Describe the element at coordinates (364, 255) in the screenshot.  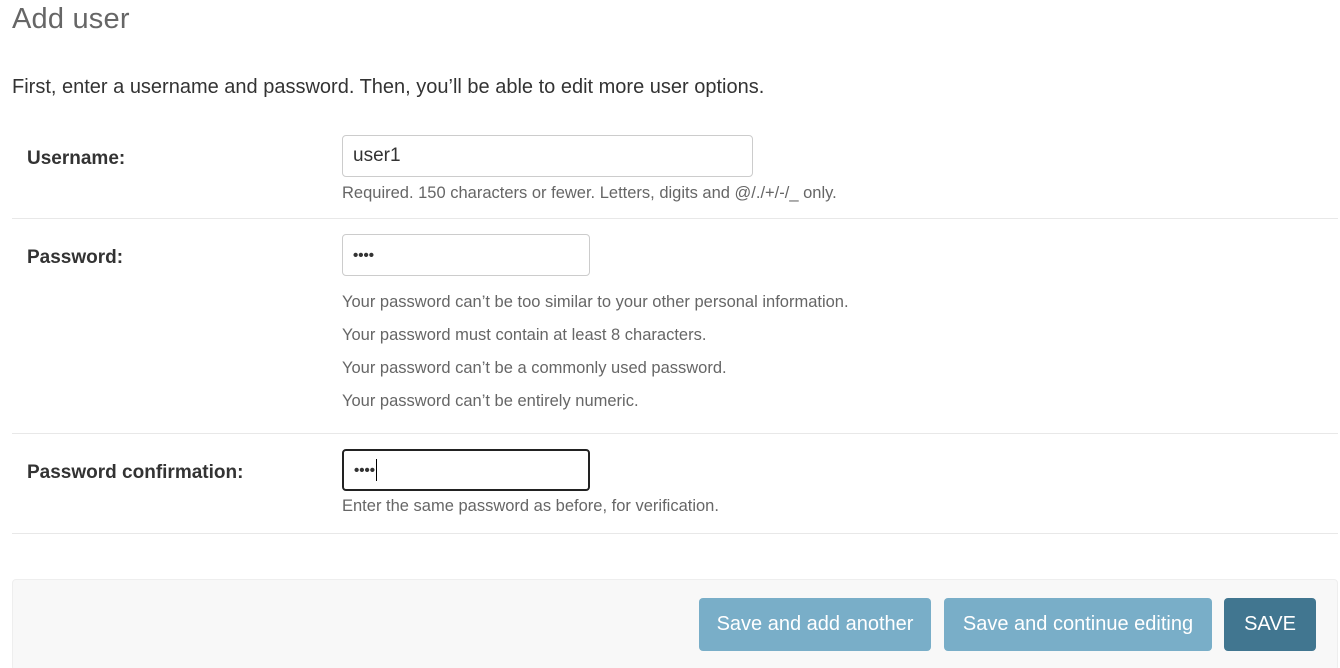
I see `password-masked-value: ••••` at that location.